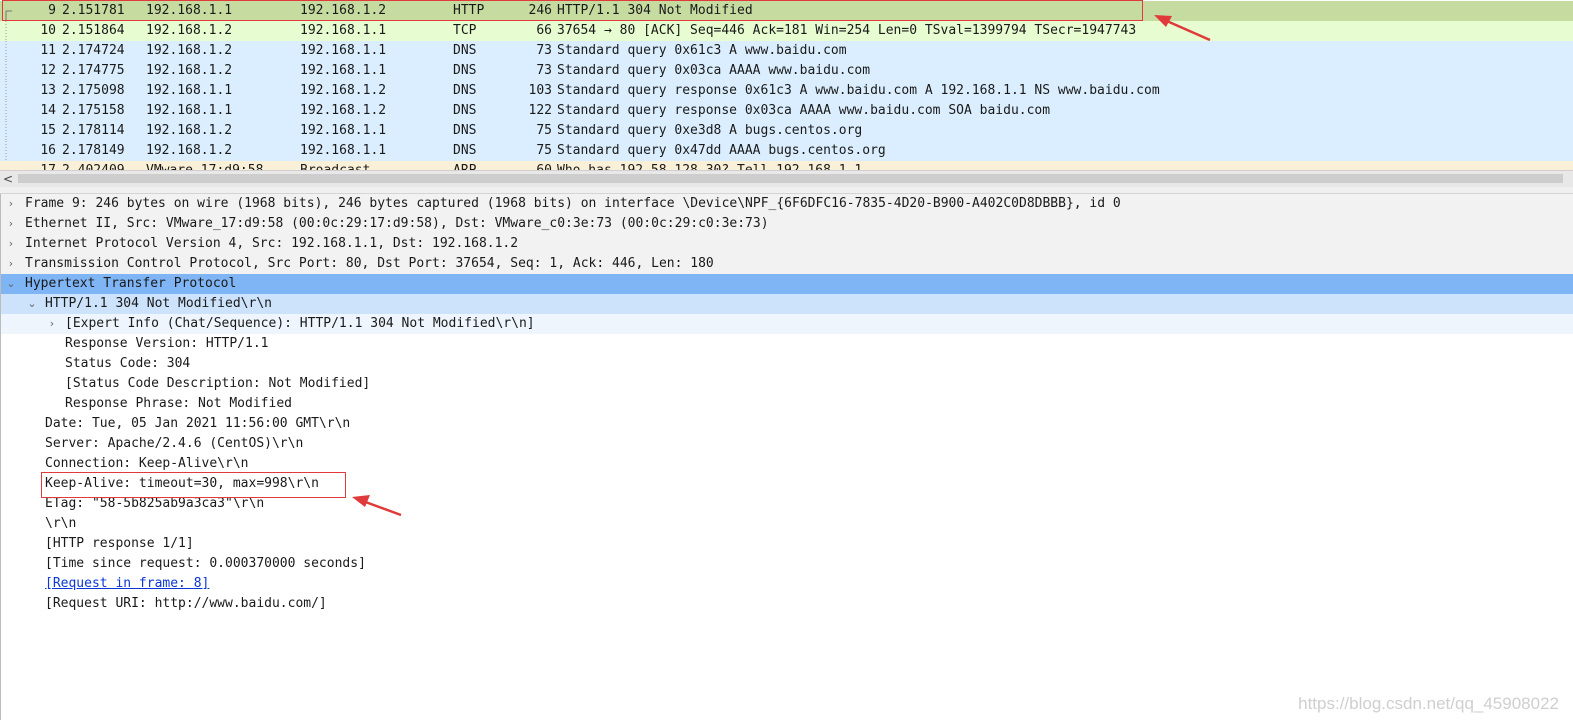  I want to click on detail-row-status-desc: [Status Code Description: Not Modified], so click(787, 384).